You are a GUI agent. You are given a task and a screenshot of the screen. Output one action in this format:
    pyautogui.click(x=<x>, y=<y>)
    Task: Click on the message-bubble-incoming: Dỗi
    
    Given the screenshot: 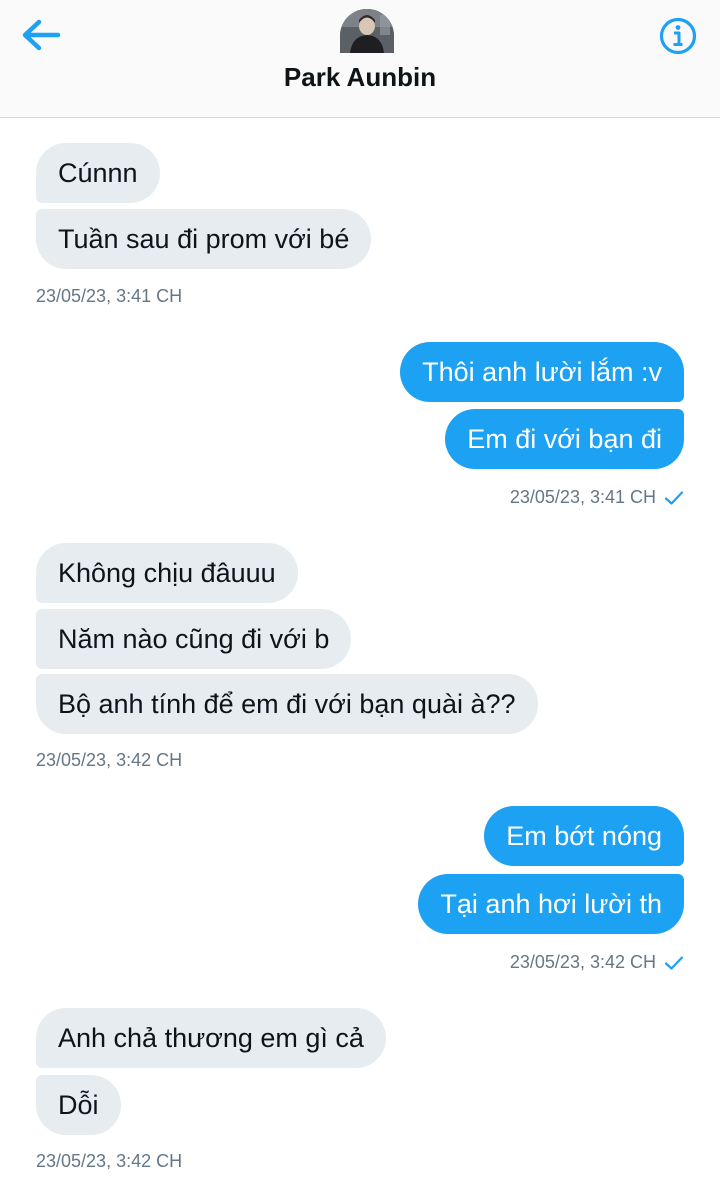 What is the action you would take?
    pyautogui.click(x=78, y=1105)
    